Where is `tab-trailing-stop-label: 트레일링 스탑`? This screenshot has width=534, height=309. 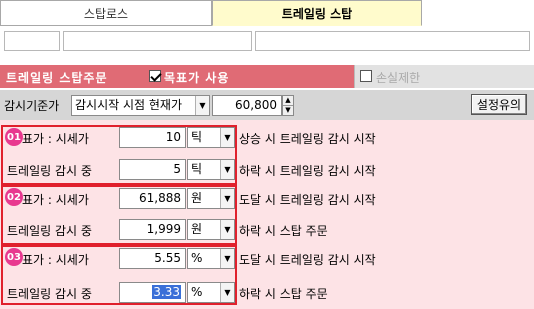 tab-trailing-stop-label: 트레일링 스탑 is located at coordinates (317, 13).